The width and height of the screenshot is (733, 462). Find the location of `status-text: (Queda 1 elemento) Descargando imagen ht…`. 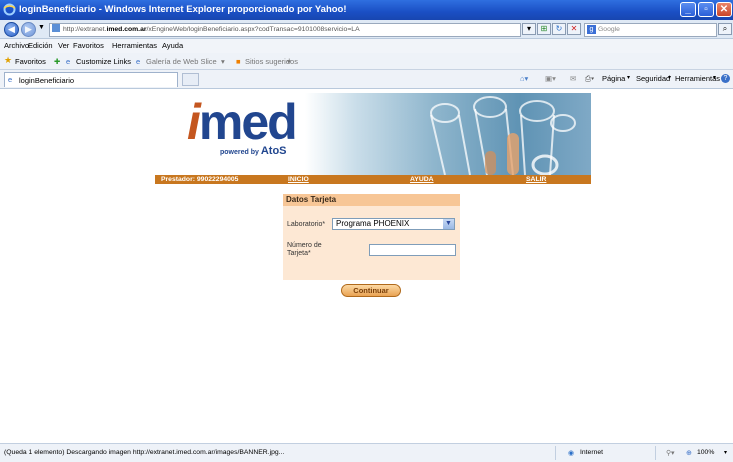

status-text: (Queda 1 elemento) Descargando imagen ht… is located at coordinates (144, 452).